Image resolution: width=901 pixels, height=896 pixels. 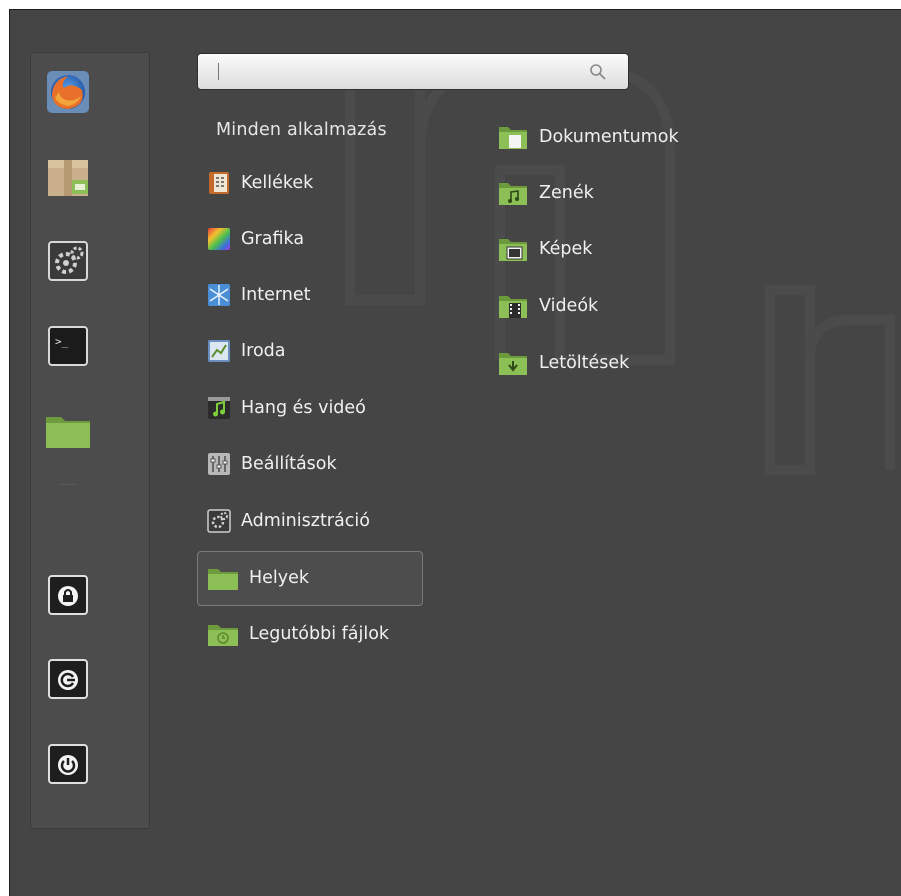 I want to click on category-grafika: Grafika, so click(x=255, y=239).